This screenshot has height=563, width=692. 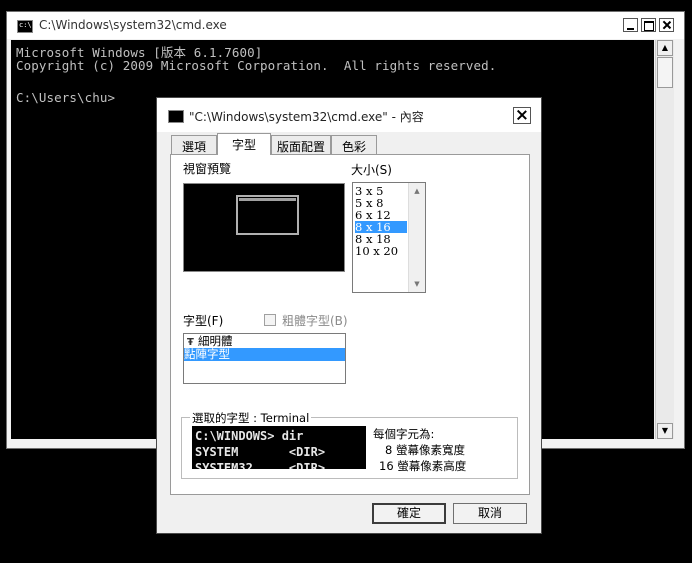 What do you see at coordinates (409, 513) in the screenshot?
I see `ok-button: 確定` at bounding box center [409, 513].